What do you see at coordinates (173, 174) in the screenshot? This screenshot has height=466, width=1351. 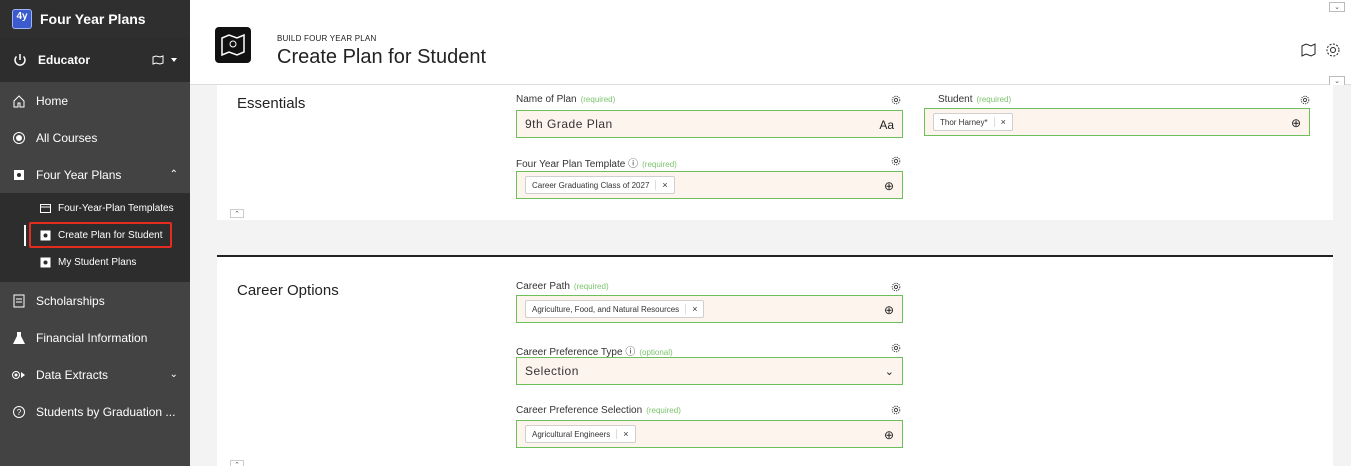 I see `chevron-up-icon: ⌃` at bounding box center [173, 174].